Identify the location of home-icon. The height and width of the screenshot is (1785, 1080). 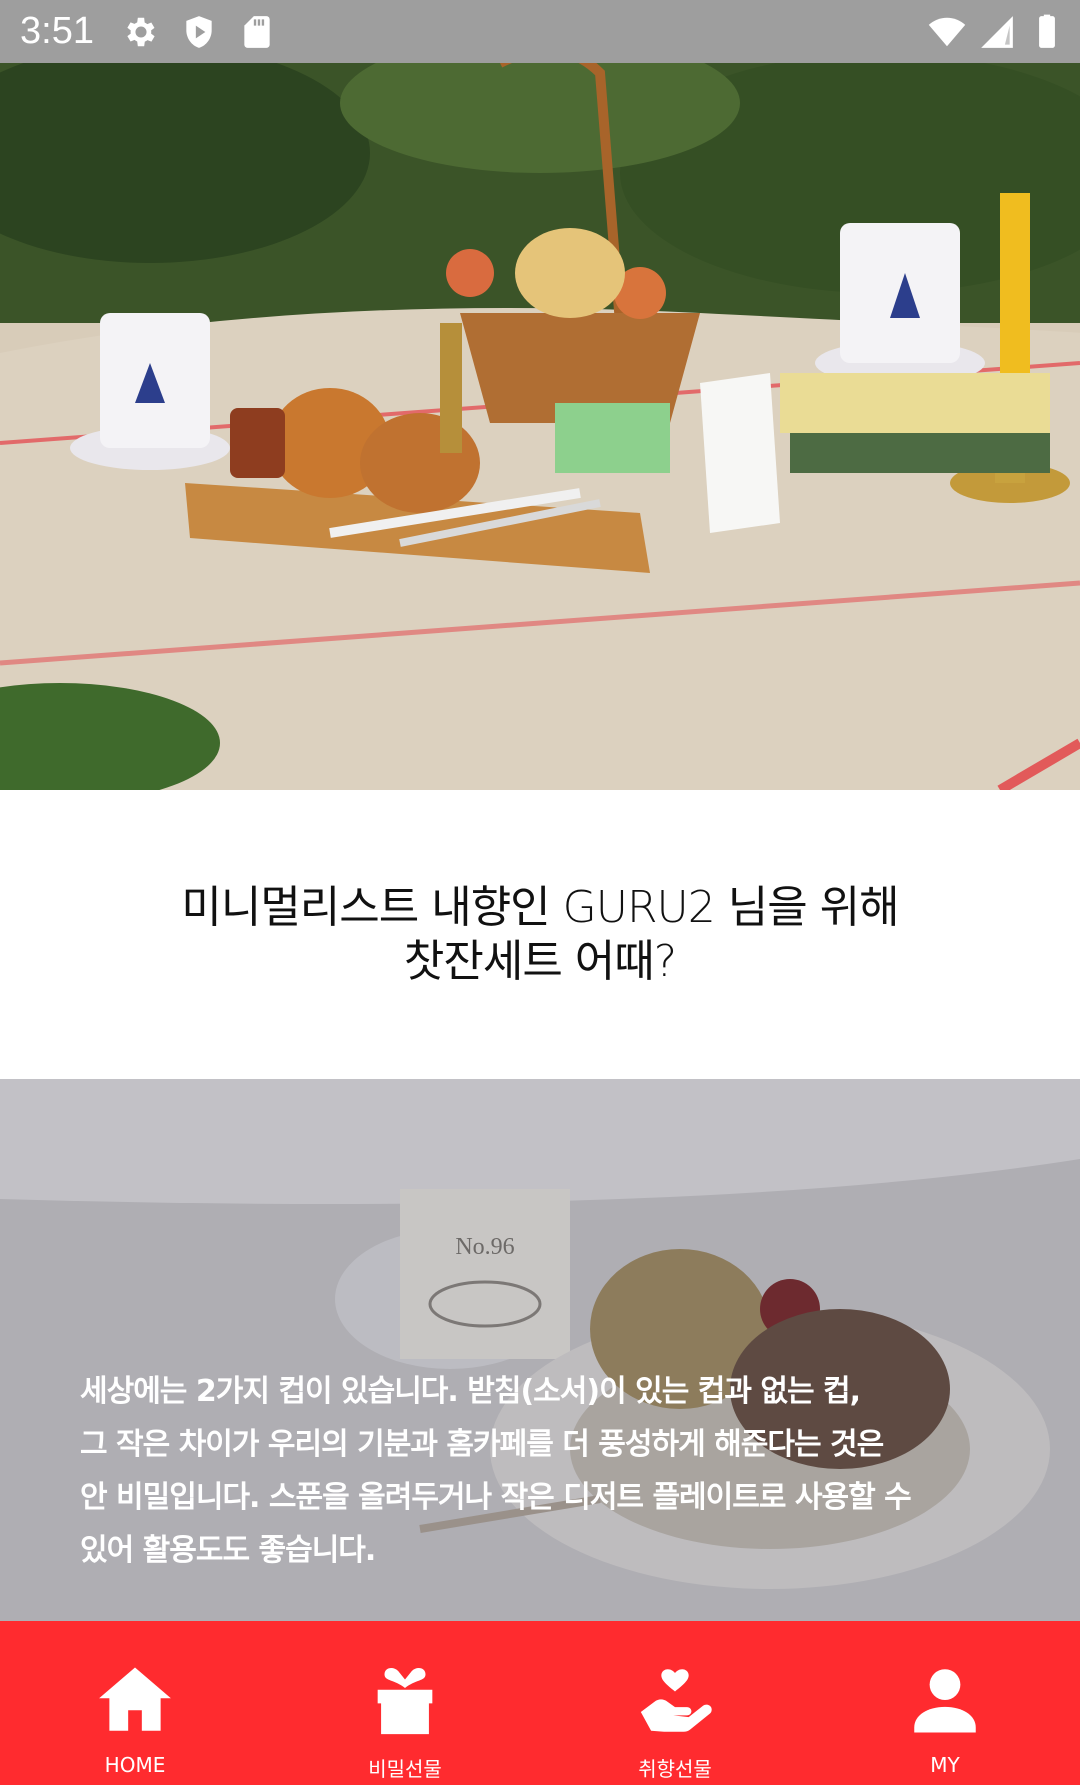
(135, 1699).